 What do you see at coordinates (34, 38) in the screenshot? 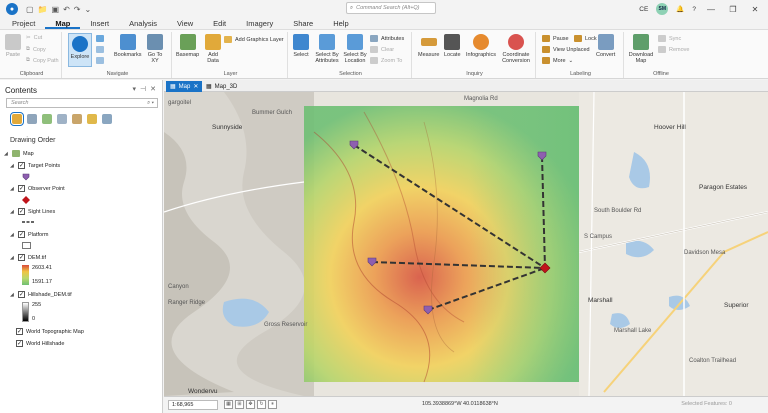
I see `cut-button: ✂ Cut` at bounding box center [34, 38].